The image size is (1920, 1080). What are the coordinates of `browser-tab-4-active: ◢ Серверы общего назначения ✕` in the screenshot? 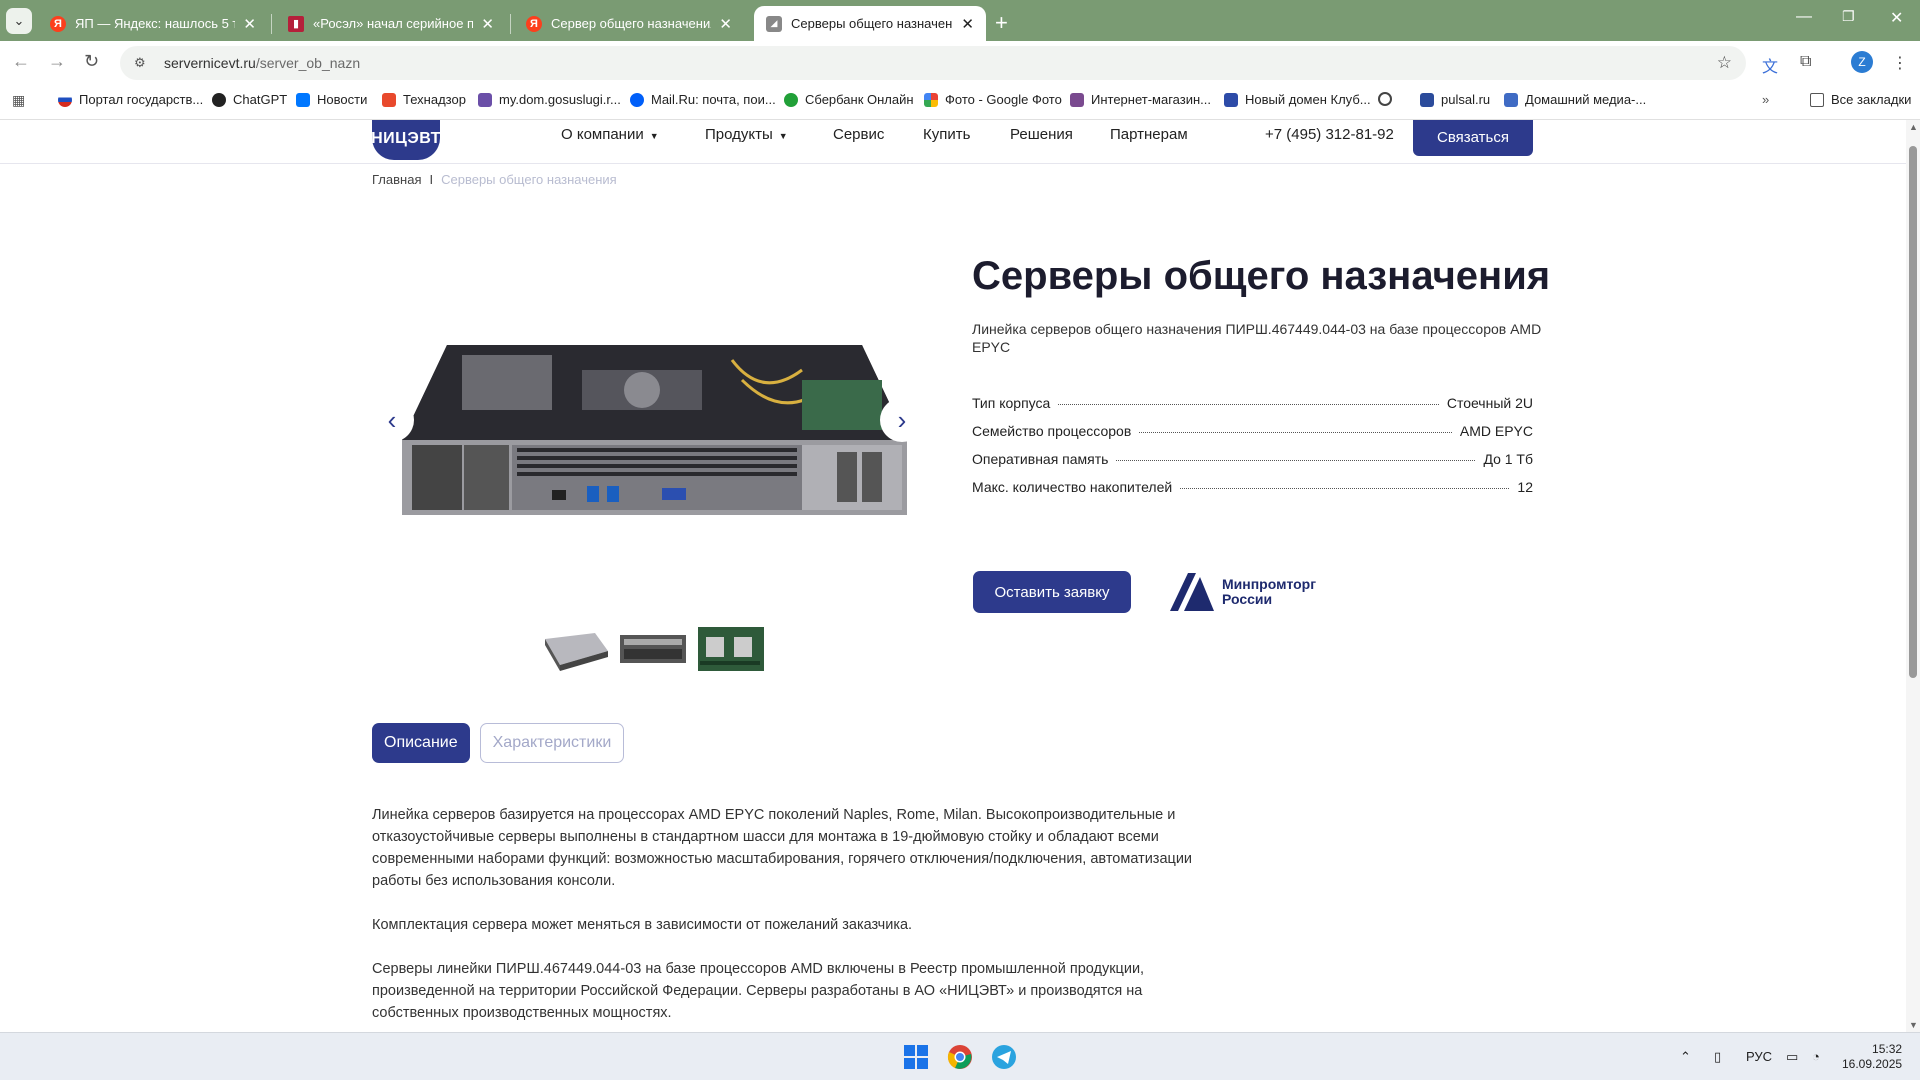 It's located at (870, 23).